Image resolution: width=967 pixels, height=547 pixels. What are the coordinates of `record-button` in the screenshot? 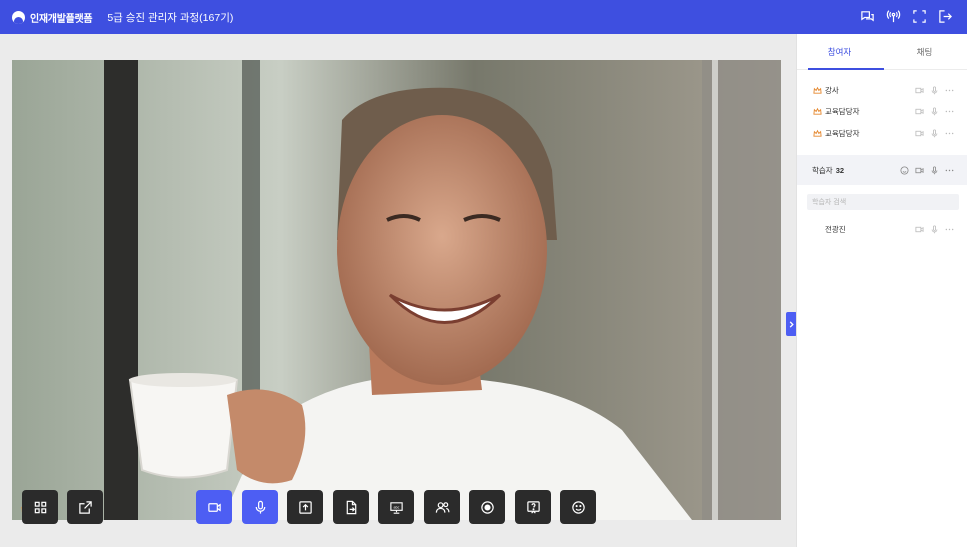 It's located at (487, 507).